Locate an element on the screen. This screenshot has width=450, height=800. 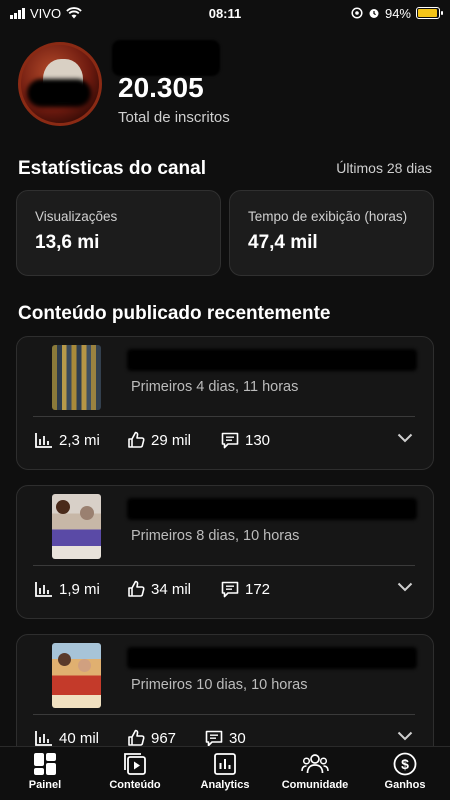
nav-painel-label: Painel is located at coordinates (45, 785).